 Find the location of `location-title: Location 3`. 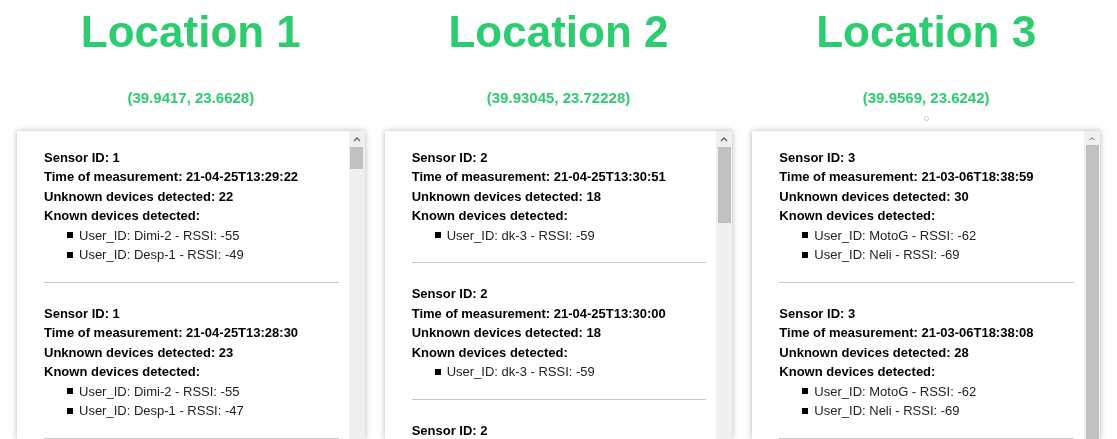

location-title: Location 3 is located at coordinates (926, 32).